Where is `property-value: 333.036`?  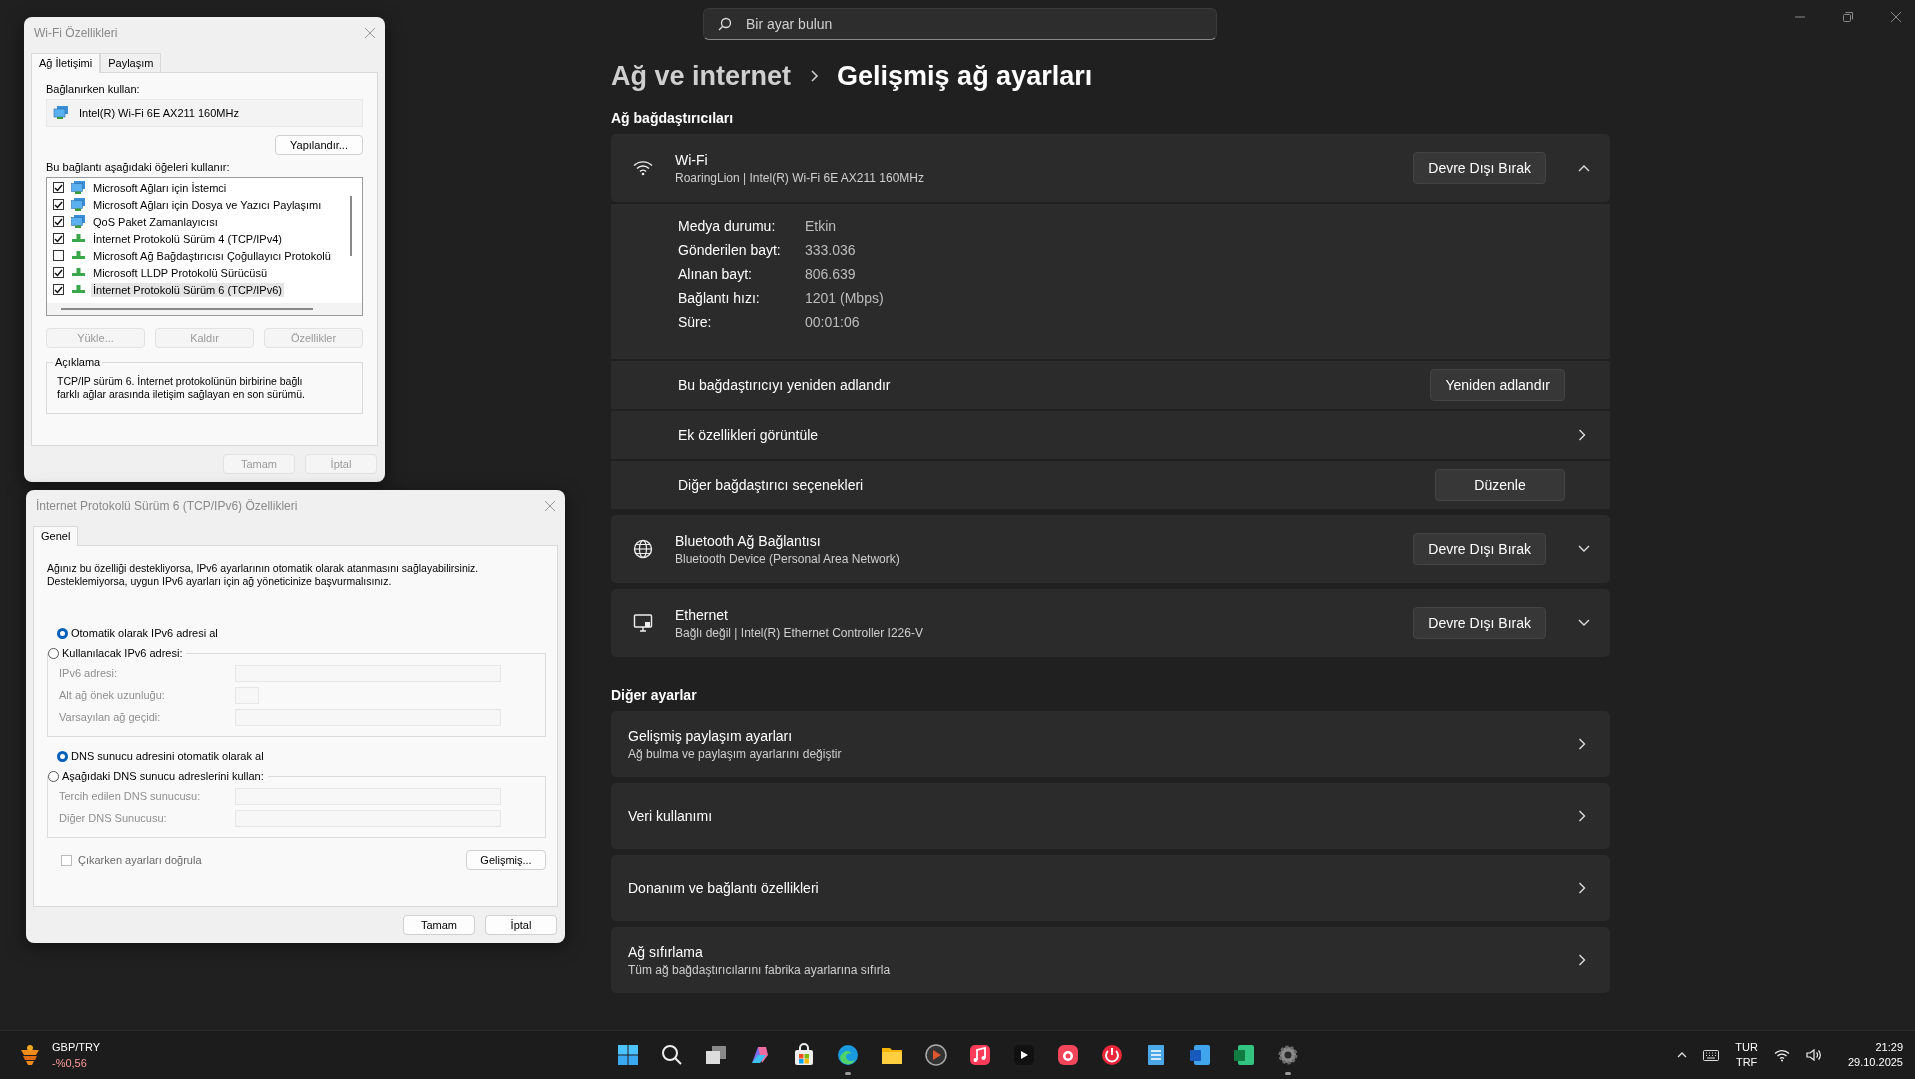 property-value: 333.036 is located at coordinates (830, 250).